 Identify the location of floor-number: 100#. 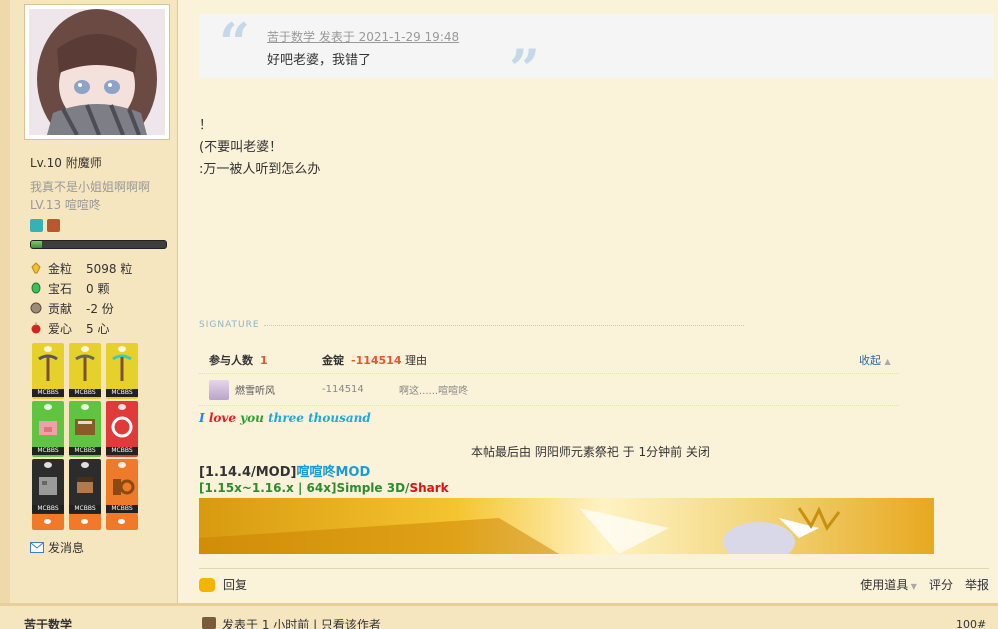
(971, 623).